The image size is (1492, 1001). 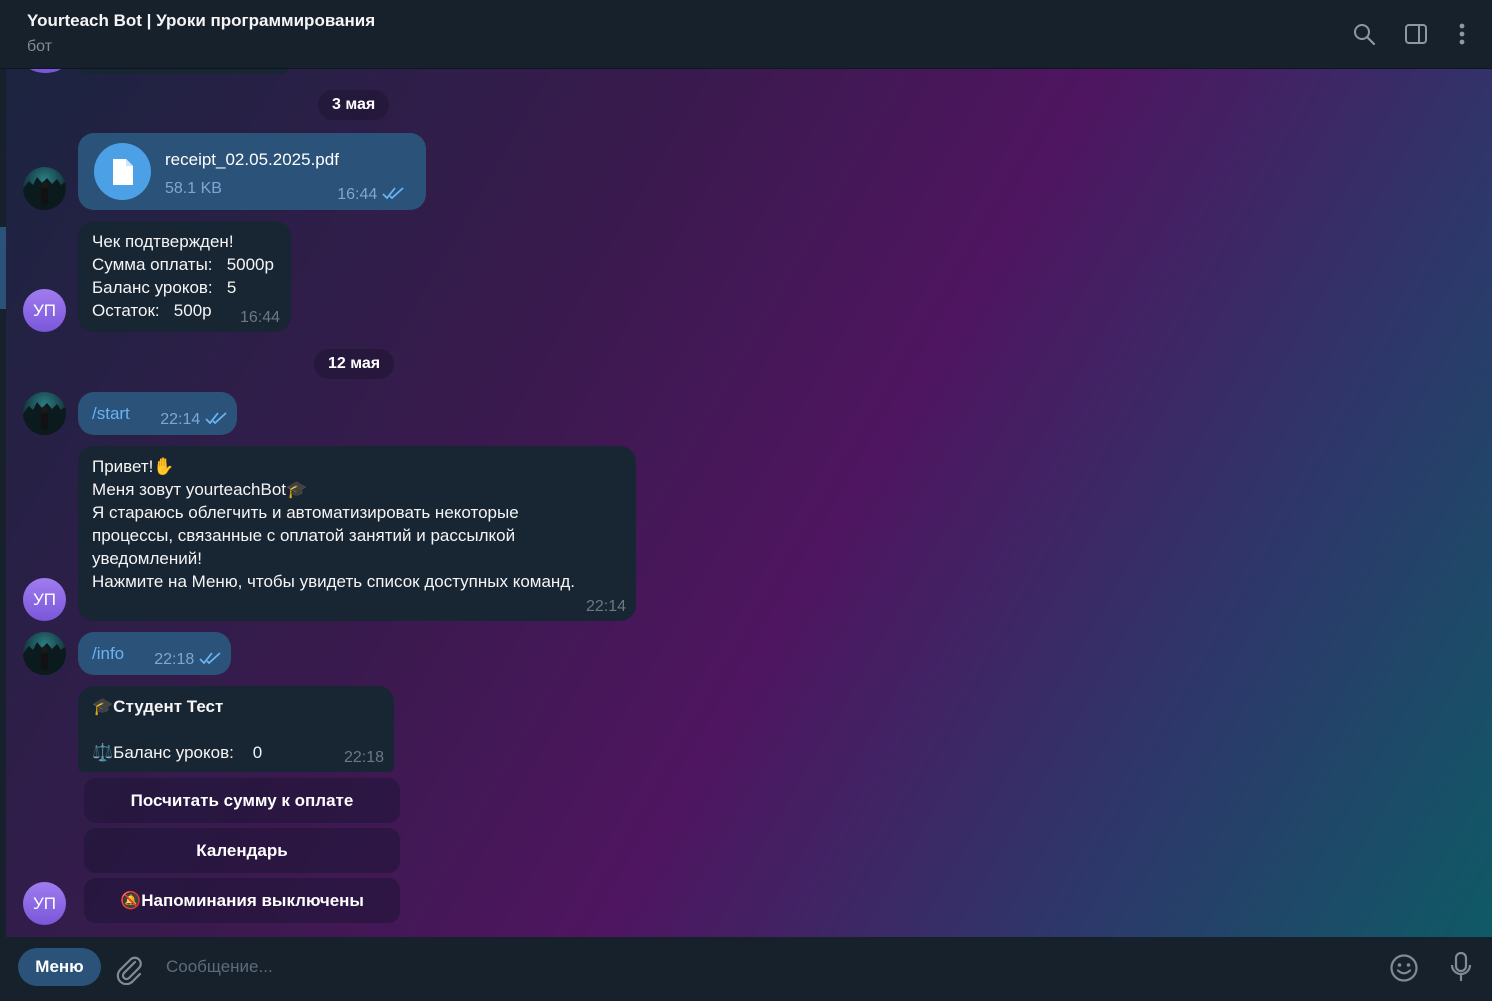 I want to click on chat-subtitle: бот, so click(x=40, y=46).